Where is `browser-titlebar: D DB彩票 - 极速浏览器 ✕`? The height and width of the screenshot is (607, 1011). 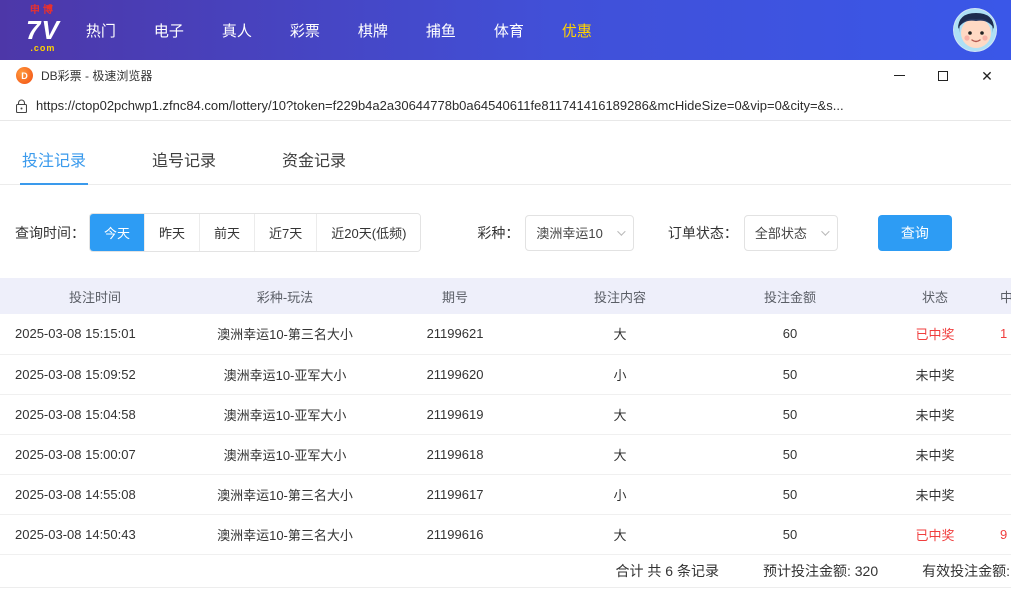 browser-titlebar: D DB彩票 - 极速浏览器 ✕ is located at coordinates (505, 75).